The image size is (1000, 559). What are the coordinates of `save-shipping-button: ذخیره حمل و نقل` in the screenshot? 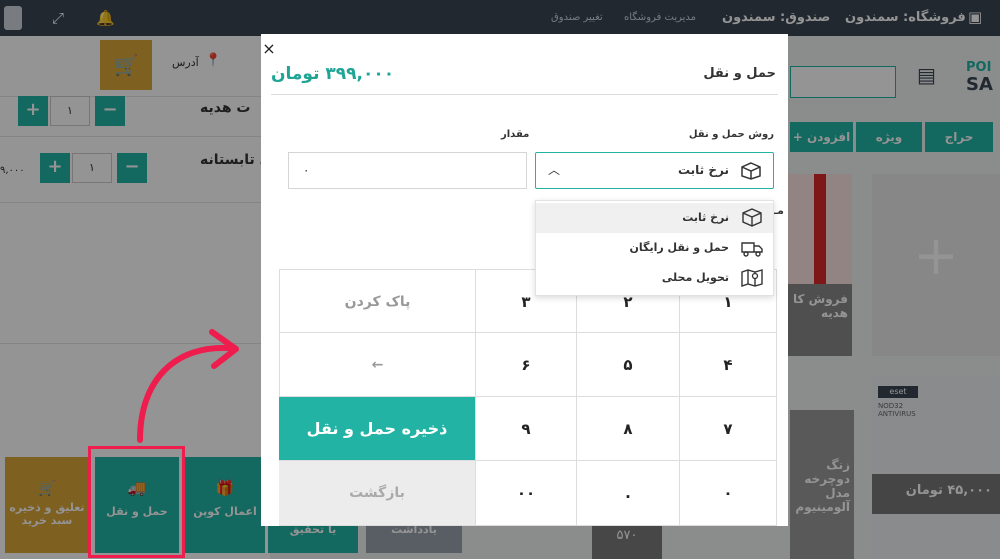 It's located at (377, 429).